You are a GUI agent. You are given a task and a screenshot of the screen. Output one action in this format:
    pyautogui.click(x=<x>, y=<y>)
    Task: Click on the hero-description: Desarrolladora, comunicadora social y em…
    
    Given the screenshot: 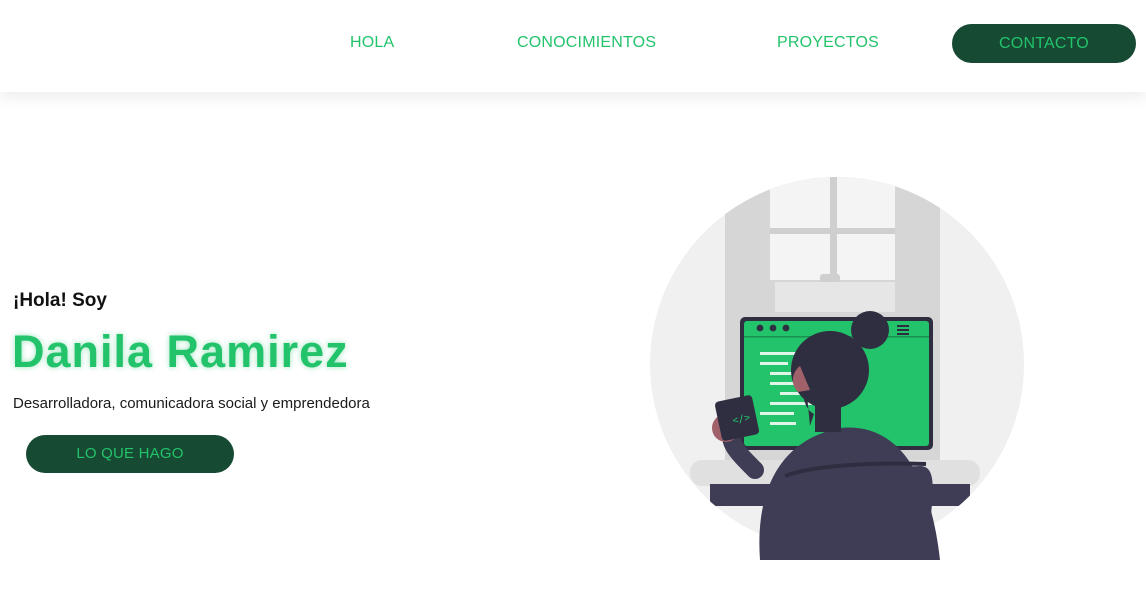 What is the action you would take?
    pyautogui.click(x=191, y=403)
    